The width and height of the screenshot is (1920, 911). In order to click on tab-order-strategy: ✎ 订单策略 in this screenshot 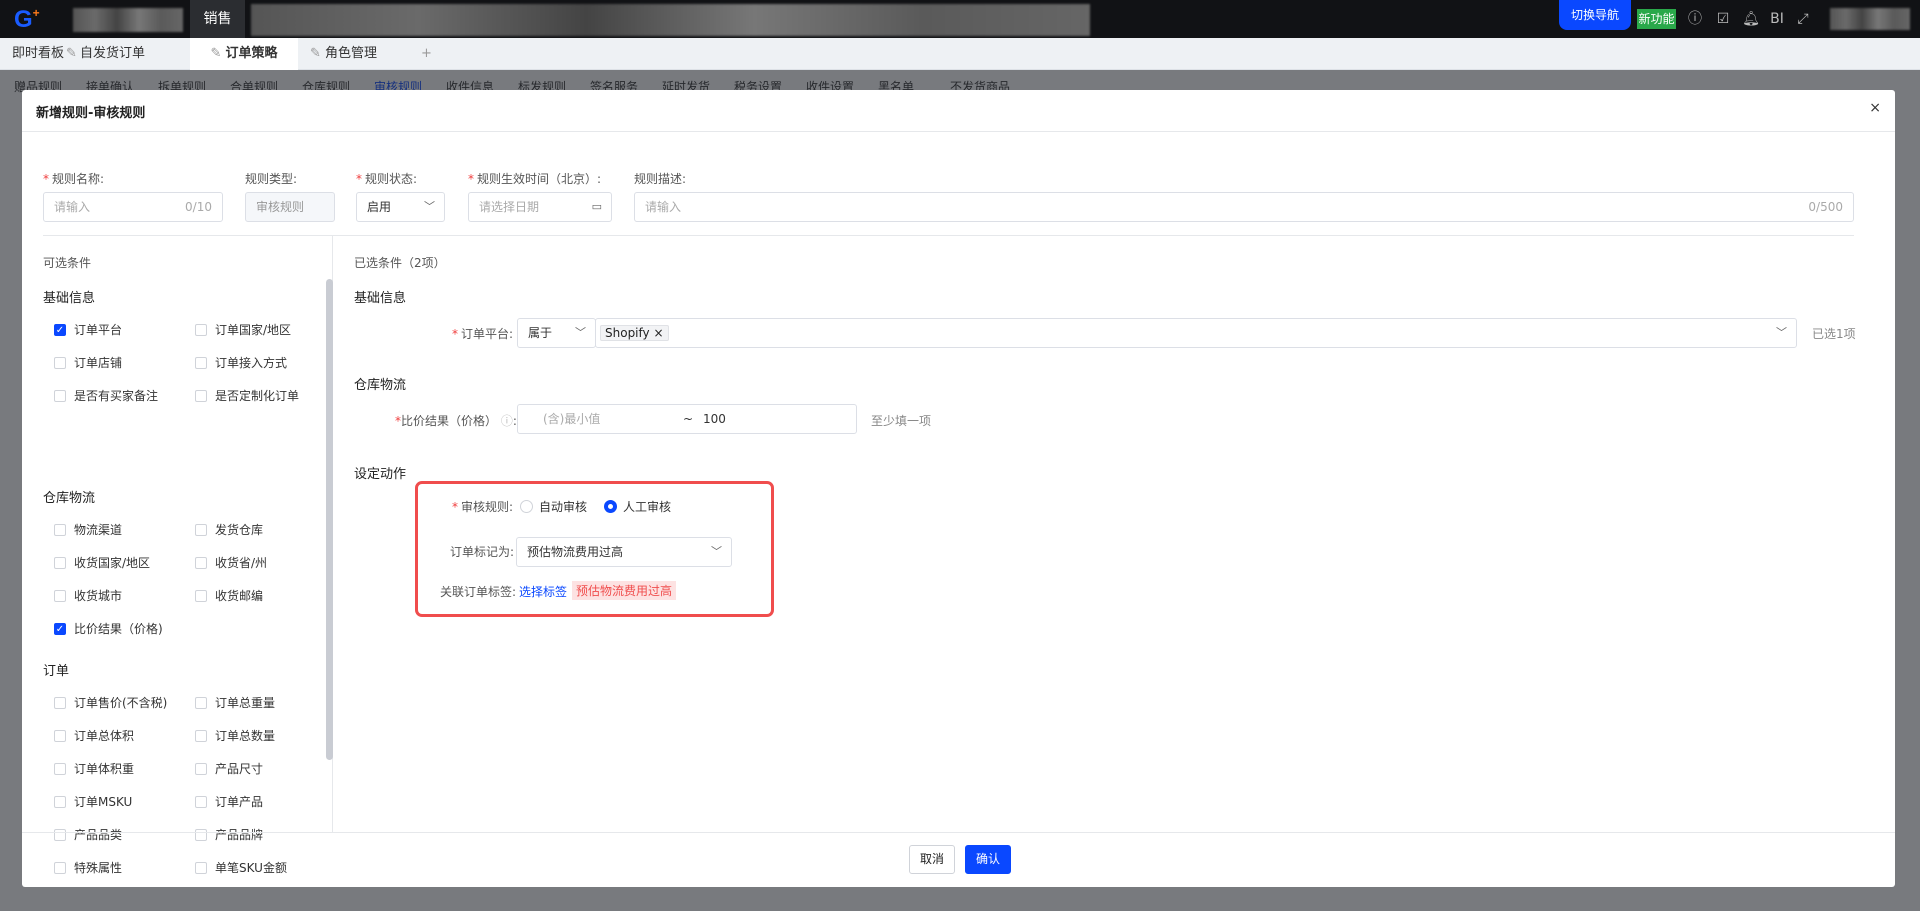, I will do `click(244, 54)`.